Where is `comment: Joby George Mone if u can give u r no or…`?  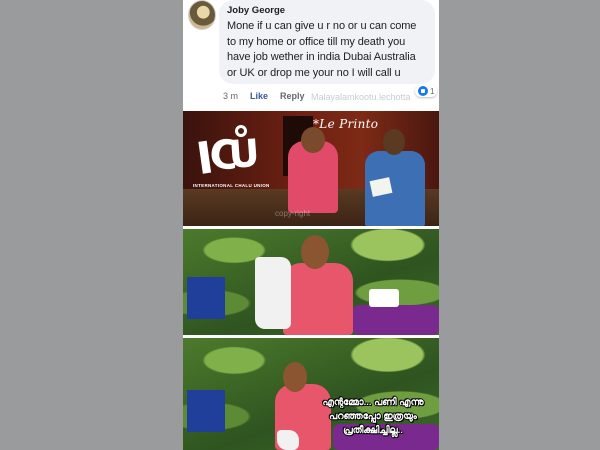 comment: Joby George Mone if u can give u r no or… is located at coordinates (311, 55).